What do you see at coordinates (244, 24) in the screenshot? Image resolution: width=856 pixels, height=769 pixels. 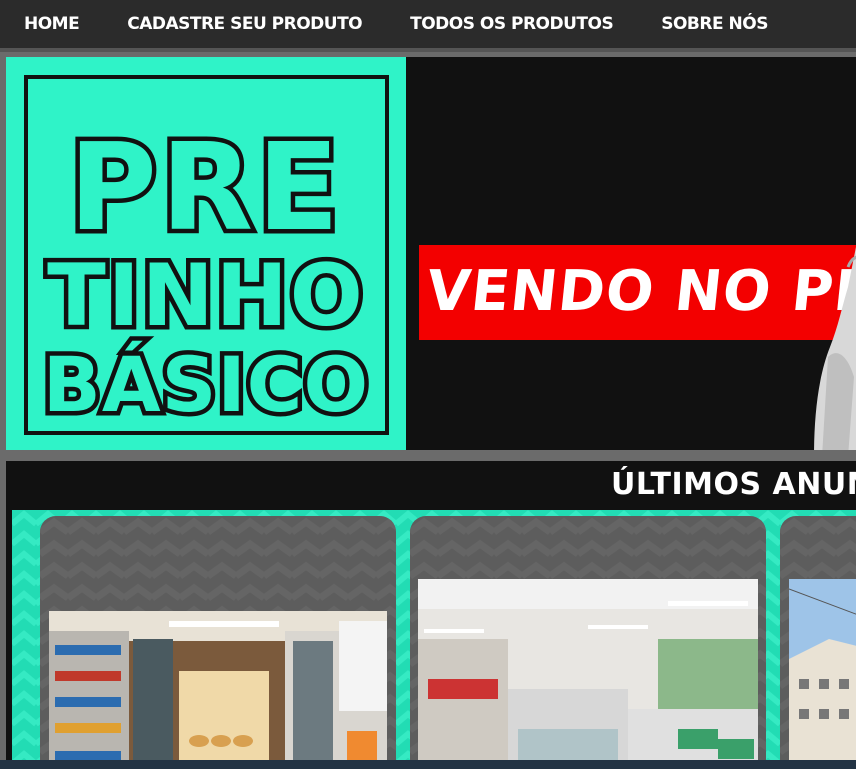 I see `nav-register-product-link: CADASTRE SEU PRODUTO` at bounding box center [244, 24].